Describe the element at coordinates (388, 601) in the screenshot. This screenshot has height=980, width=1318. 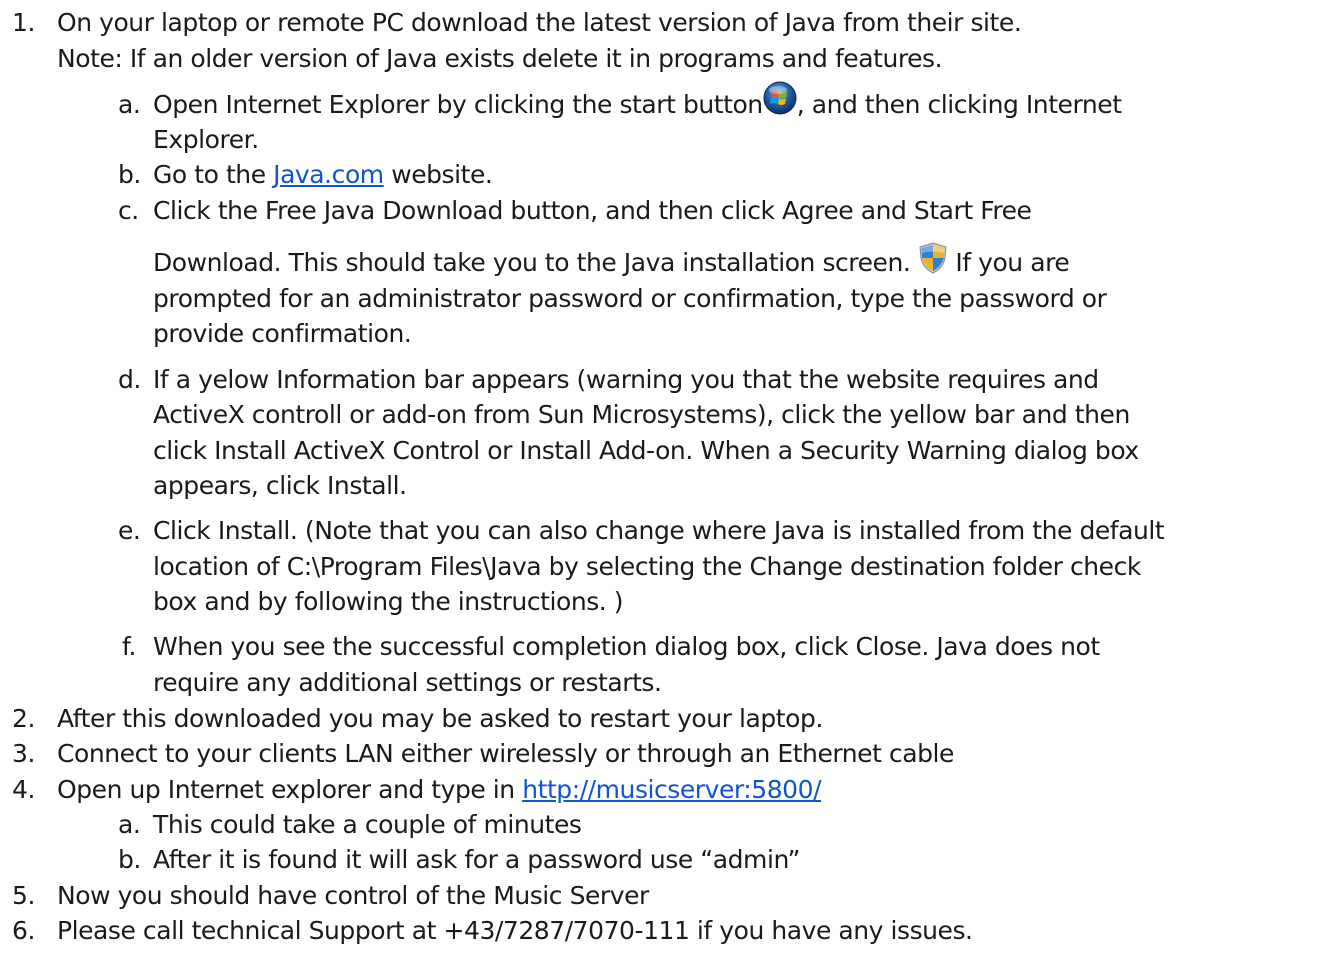
I see `sub-item-text: box and by following the instructions. )` at that location.